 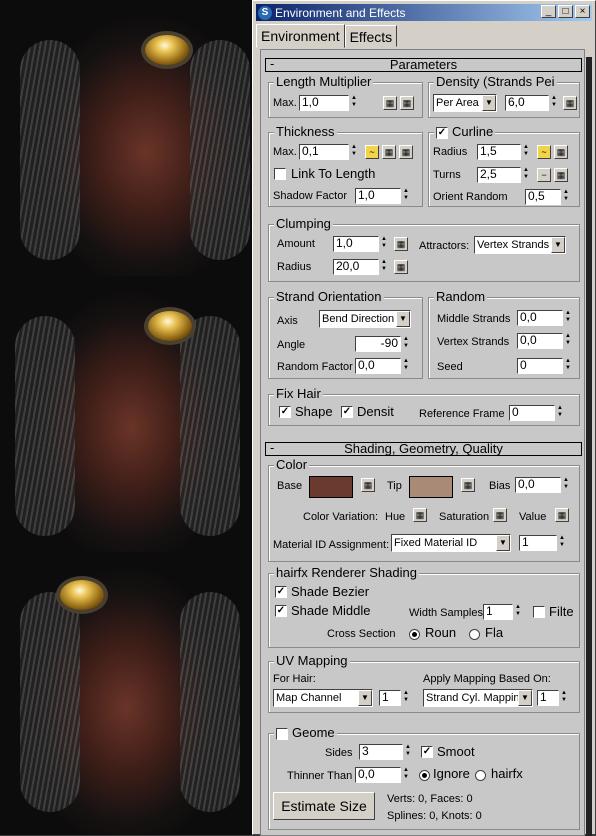 What do you see at coordinates (424, 775) in the screenshot?
I see `ignore-radio` at bounding box center [424, 775].